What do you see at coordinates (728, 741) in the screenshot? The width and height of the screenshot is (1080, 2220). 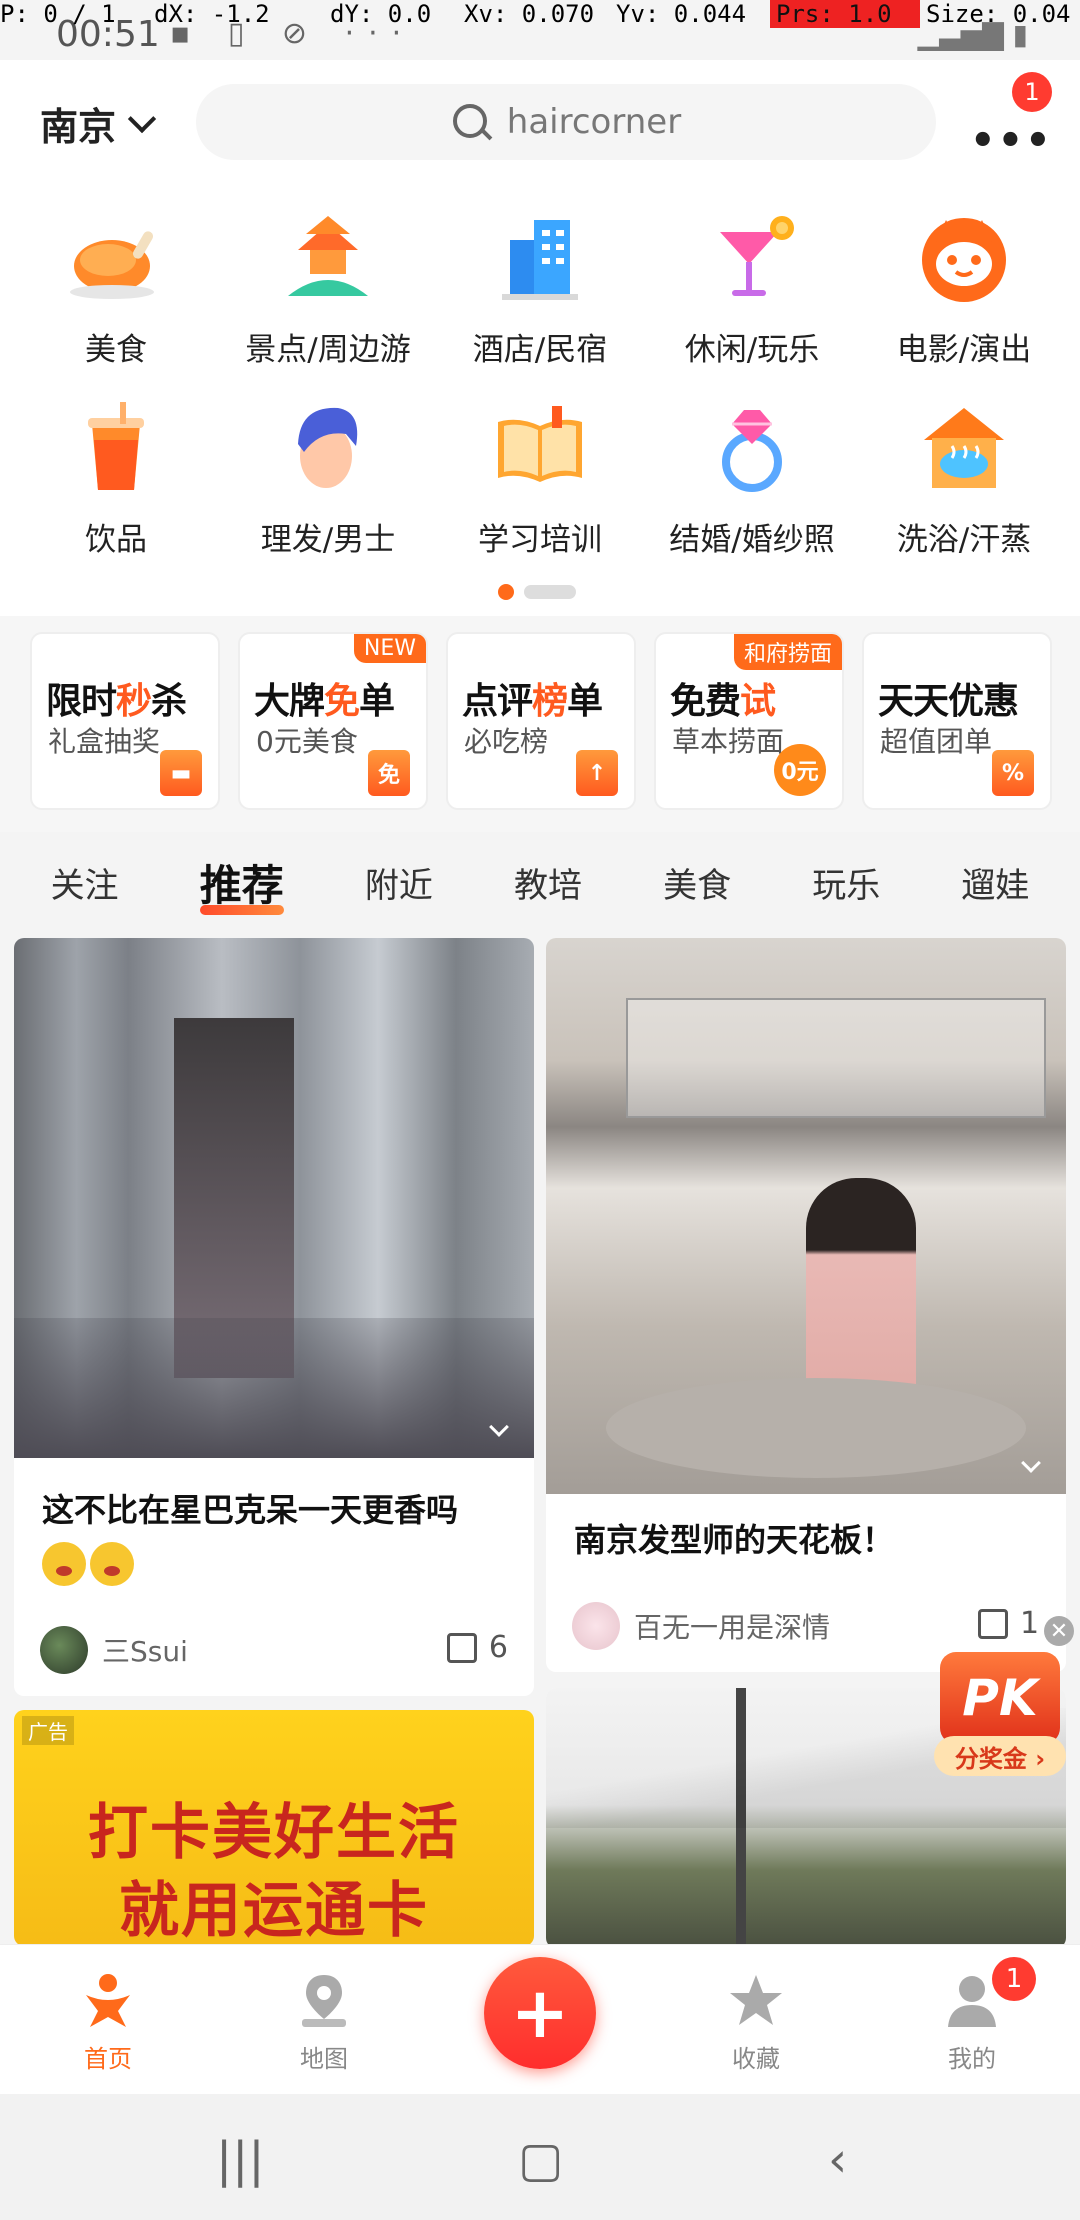 I see `promo-subtitle: 草本捞面` at bounding box center [728, 741].